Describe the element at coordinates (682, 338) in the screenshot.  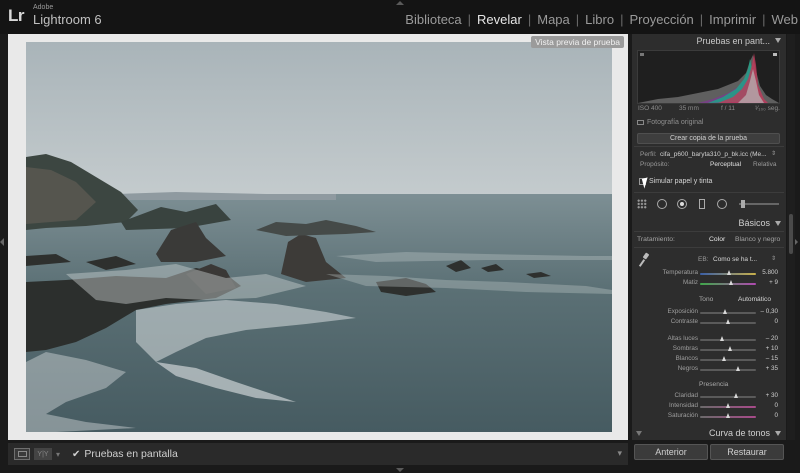
I see `slider-label: Altas luces` at that location.